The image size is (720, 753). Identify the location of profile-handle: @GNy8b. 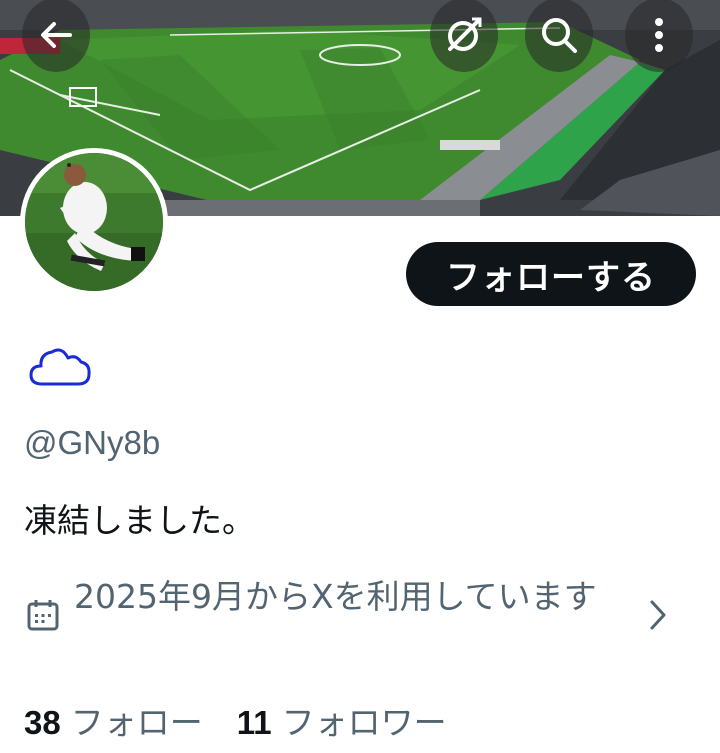
(92, 442).